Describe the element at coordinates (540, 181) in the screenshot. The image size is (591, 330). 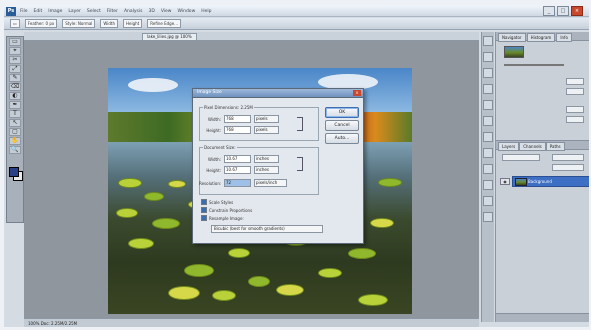
I see `layer-name: Background` at that location.